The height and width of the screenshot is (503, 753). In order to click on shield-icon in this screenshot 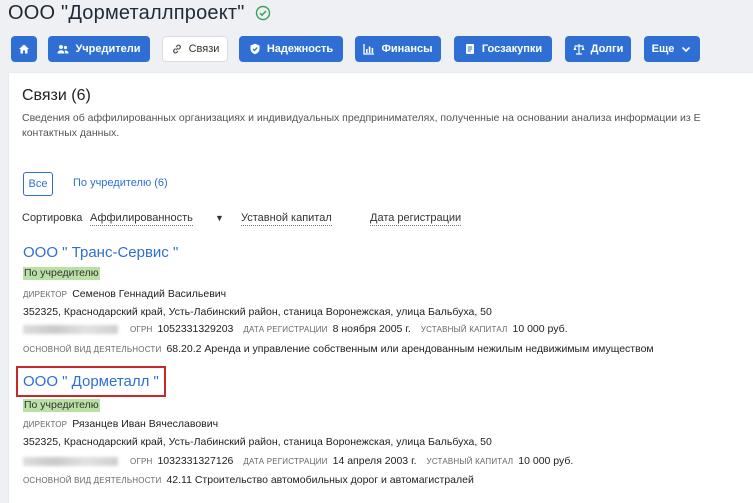, I will do `click(255, 49)`.